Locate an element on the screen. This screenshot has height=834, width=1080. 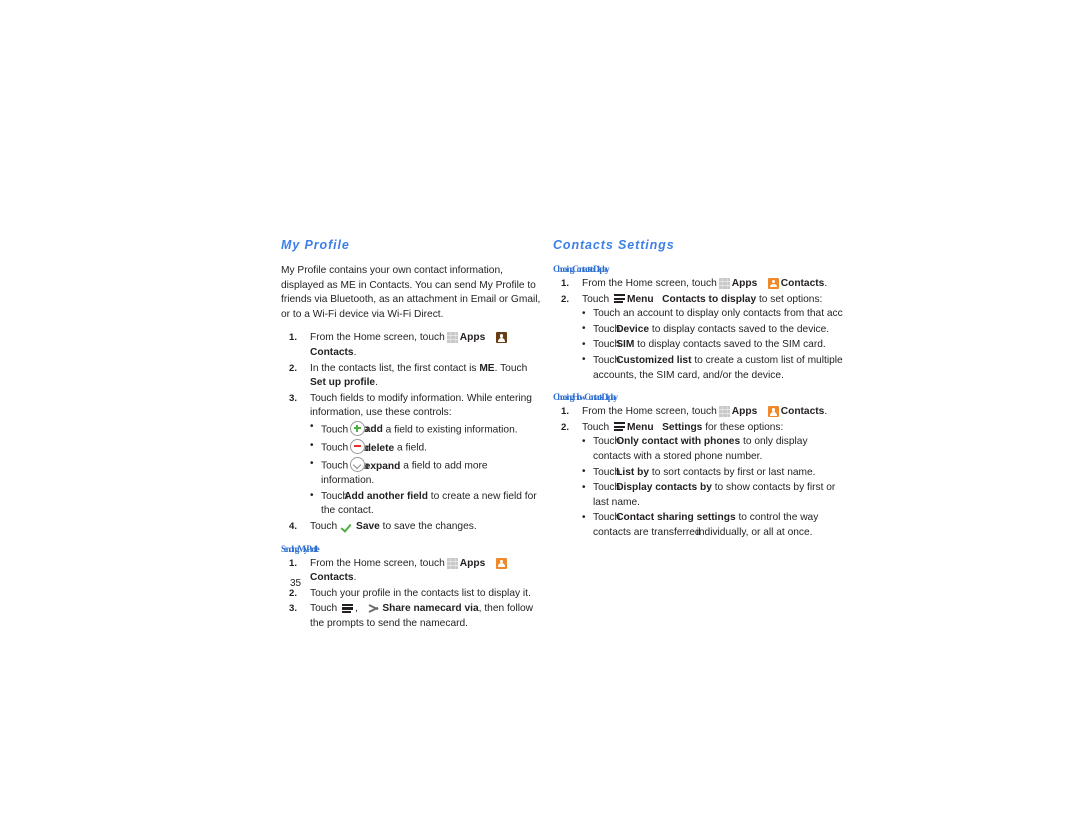
step-bold-setup-profile: Set up profile is located at coordinates (343, 383).